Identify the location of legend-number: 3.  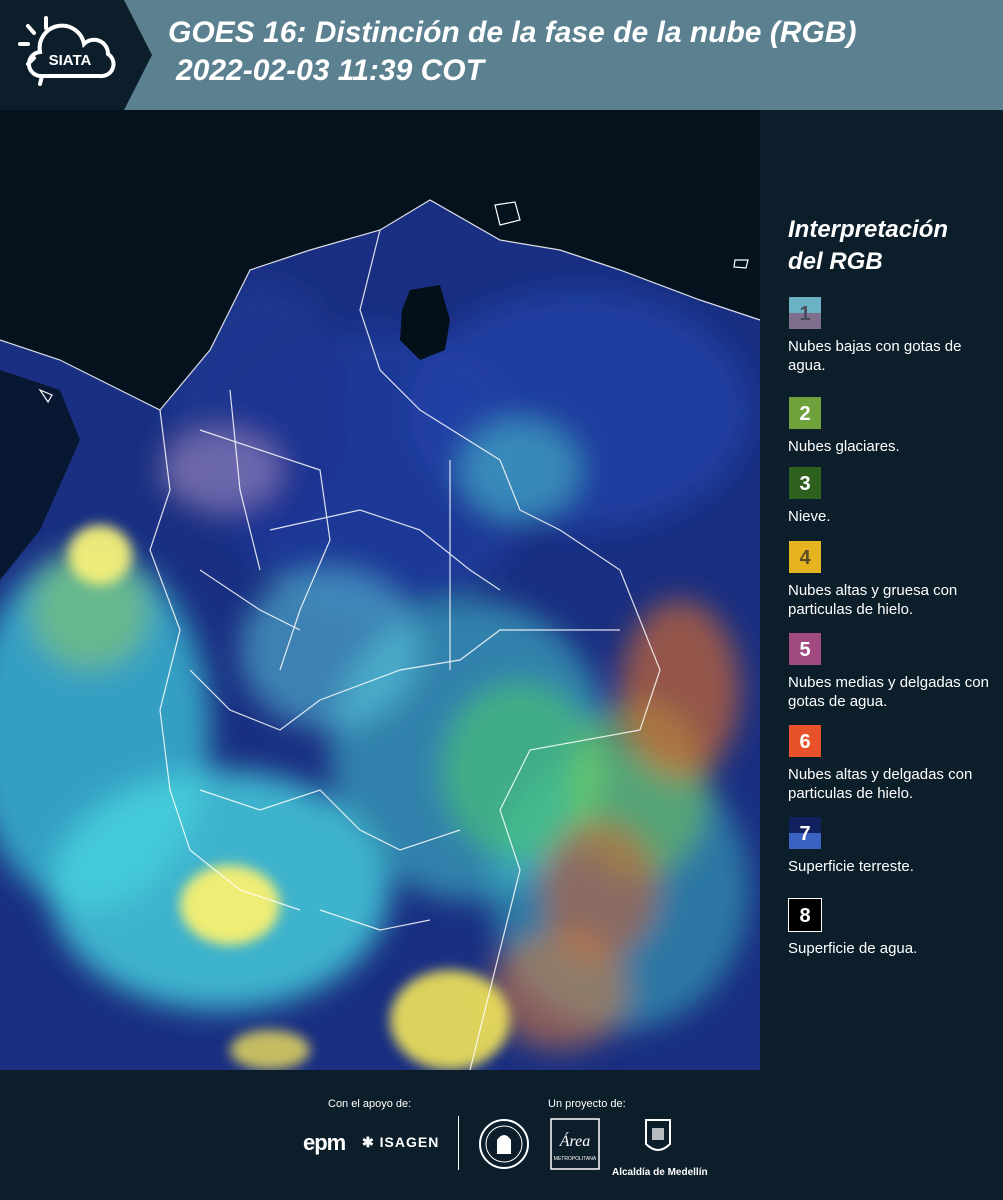
(805, 484).